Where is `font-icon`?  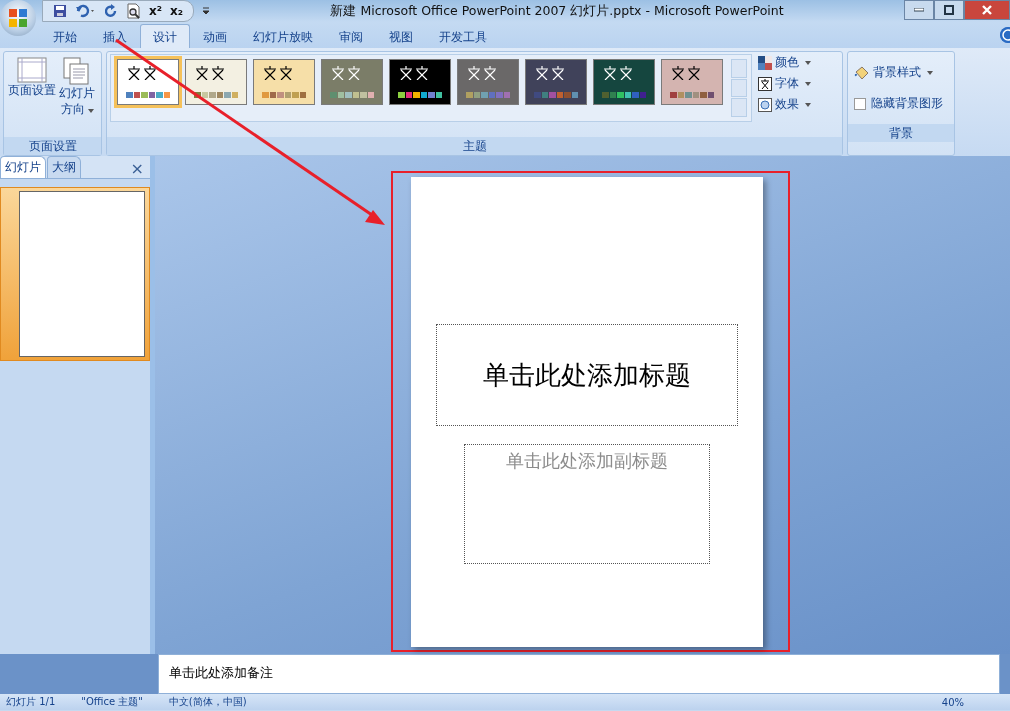 font-icon is located at coordinates (765, 83).